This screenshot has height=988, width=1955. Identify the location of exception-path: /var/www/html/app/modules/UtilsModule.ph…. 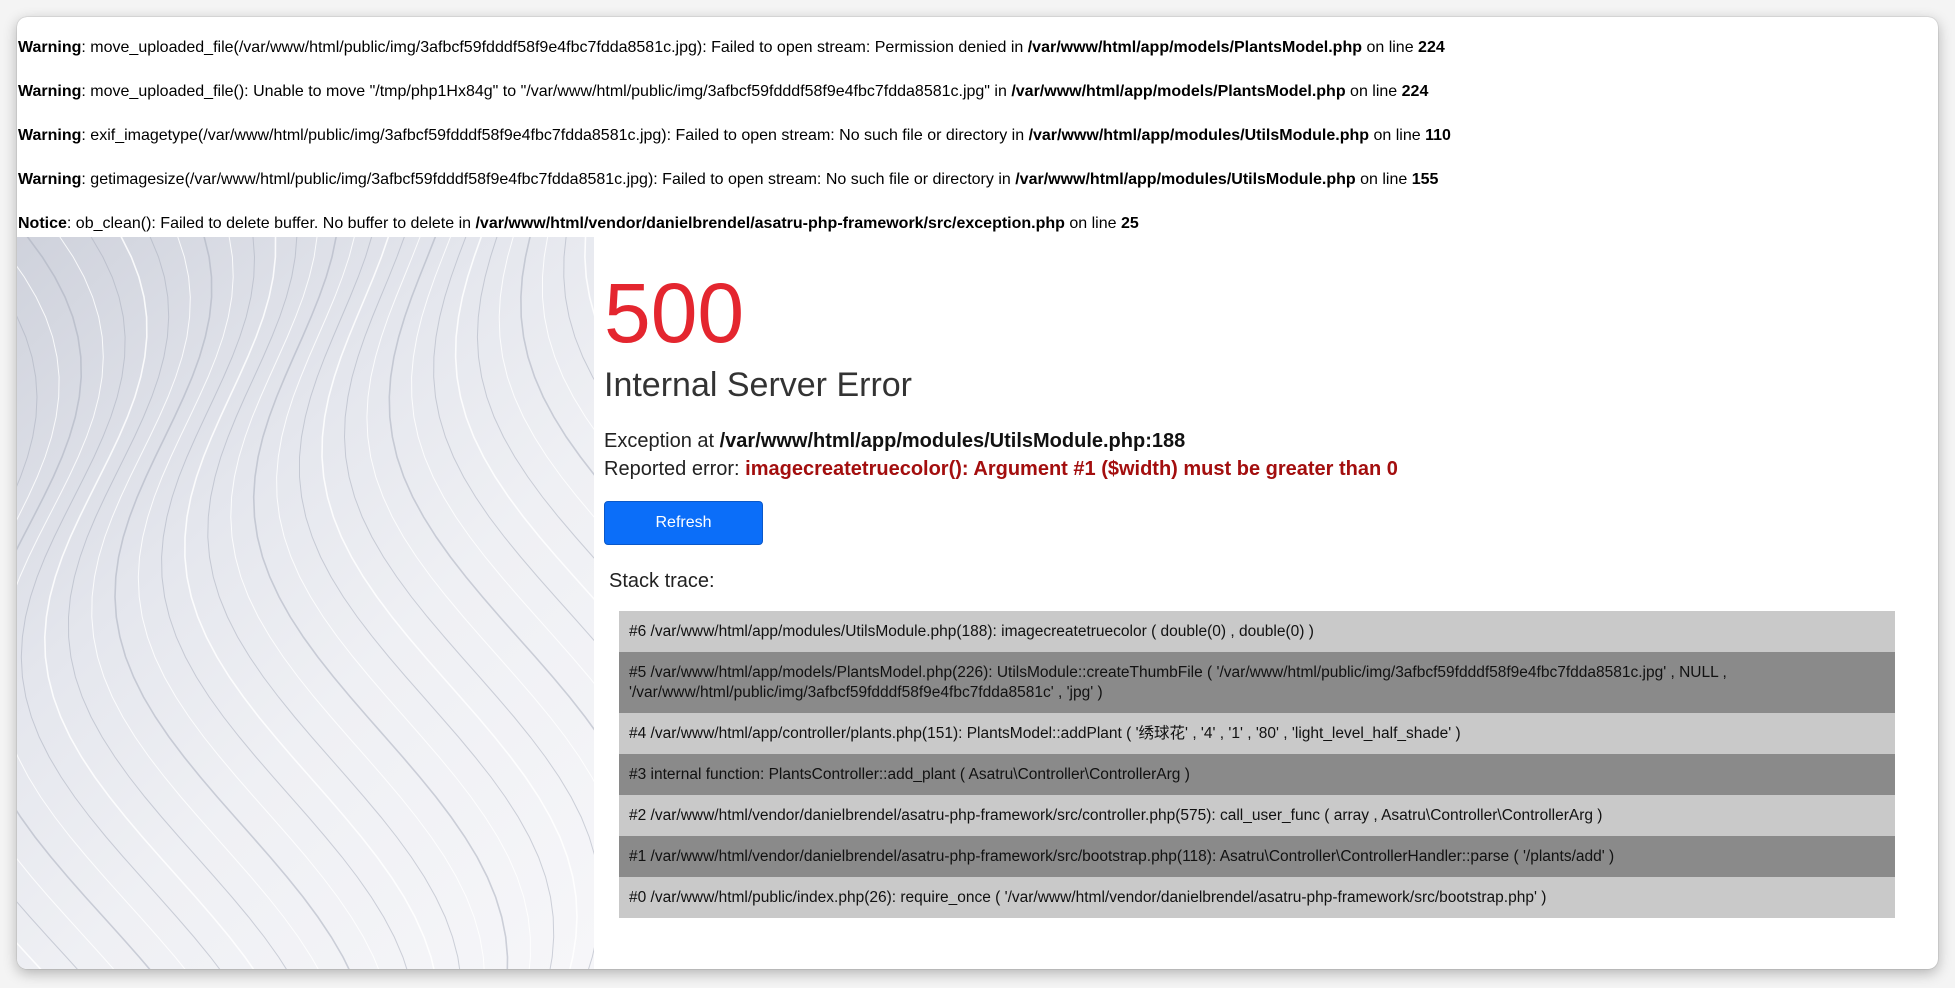
(952, 441).